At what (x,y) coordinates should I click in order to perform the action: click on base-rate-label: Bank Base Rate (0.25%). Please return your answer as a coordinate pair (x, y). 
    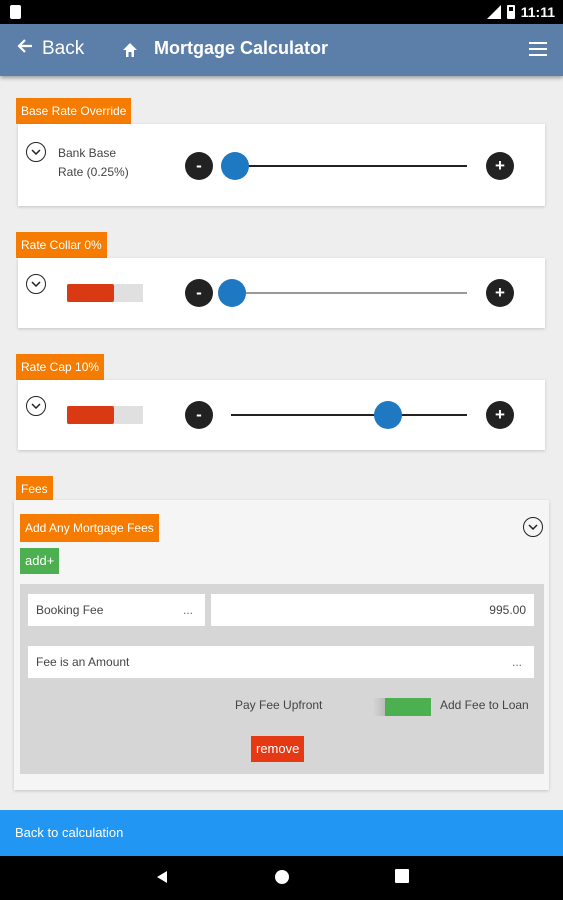
    Looking at the image, I should click on (93, 163).